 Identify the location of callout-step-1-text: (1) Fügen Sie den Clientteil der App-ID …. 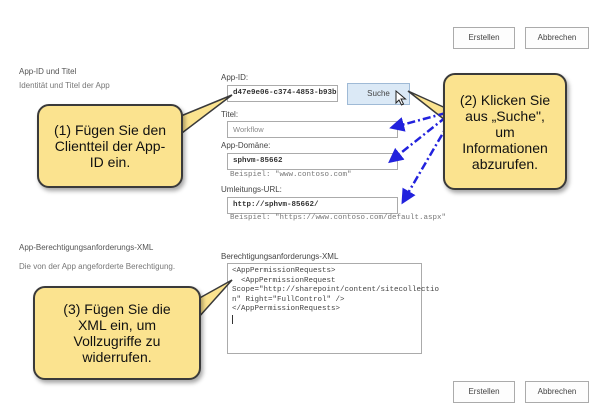
(110, 146).